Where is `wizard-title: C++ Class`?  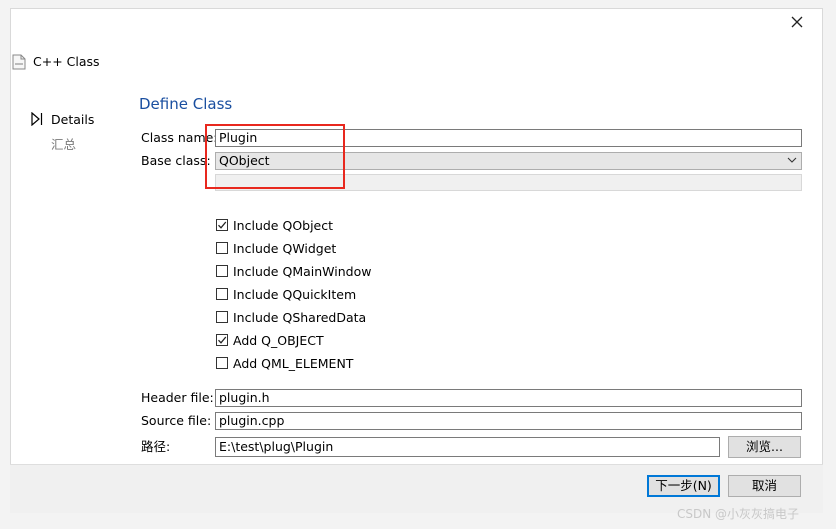 wizard-title: C++ Class is located at coordinates (66, 61).